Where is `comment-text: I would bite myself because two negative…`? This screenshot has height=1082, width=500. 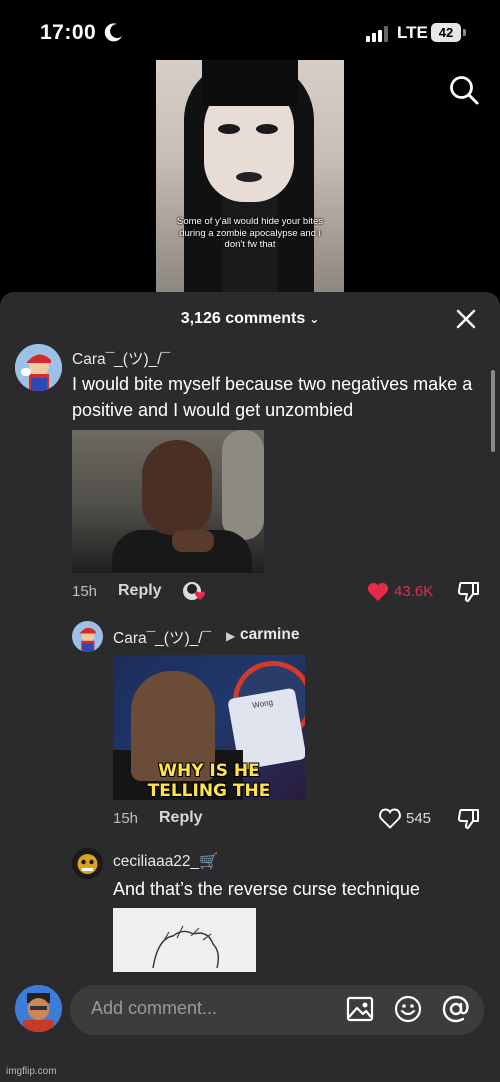 comment-text: I would bite myself because two negative… is located at coordinates (272, 397).